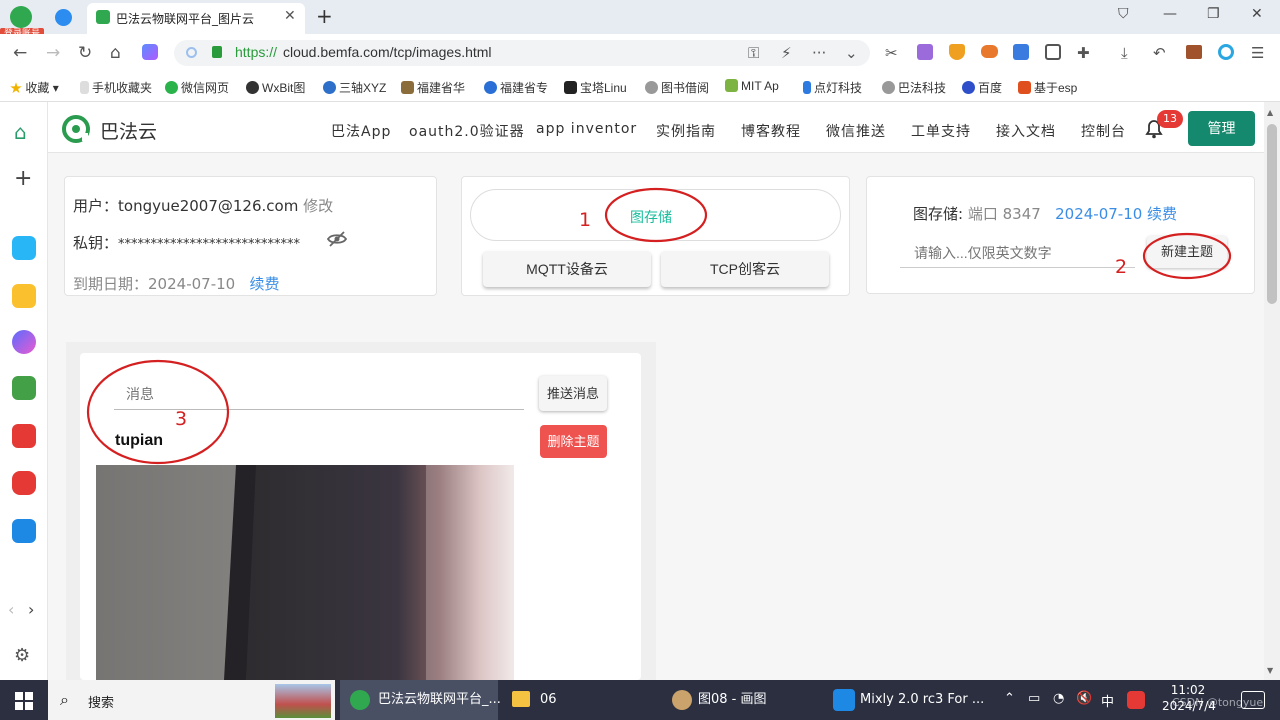 The width and height of the screenshot is (1280, 720). What do you see at coordinates (21, 17) in the screenshot?
I see `browser-logo-icon` at bounding box center [21, 17].